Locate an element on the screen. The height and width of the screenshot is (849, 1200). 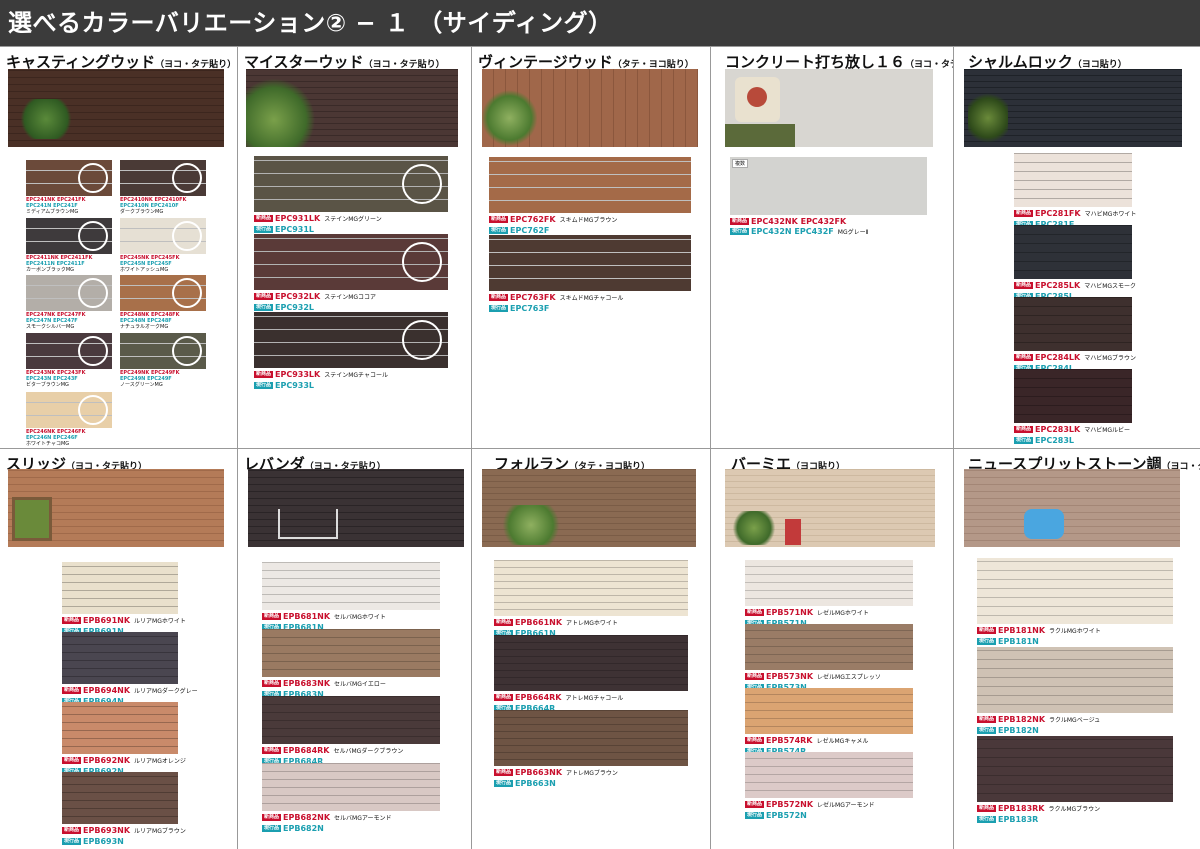
color-name: ダークブラウンMG is located at coordinates (142, 212).